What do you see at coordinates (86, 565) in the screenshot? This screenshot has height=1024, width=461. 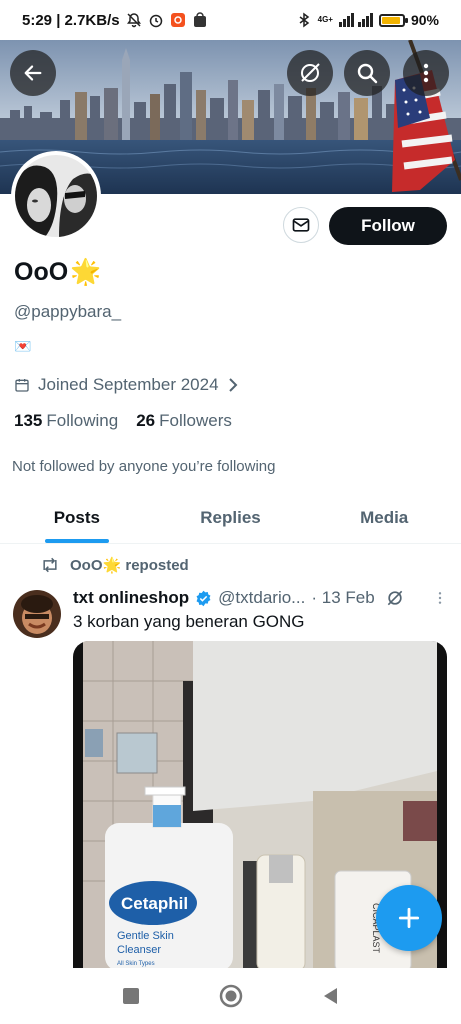 I see `repost-name: OoO` at bounding box center [86, 565].